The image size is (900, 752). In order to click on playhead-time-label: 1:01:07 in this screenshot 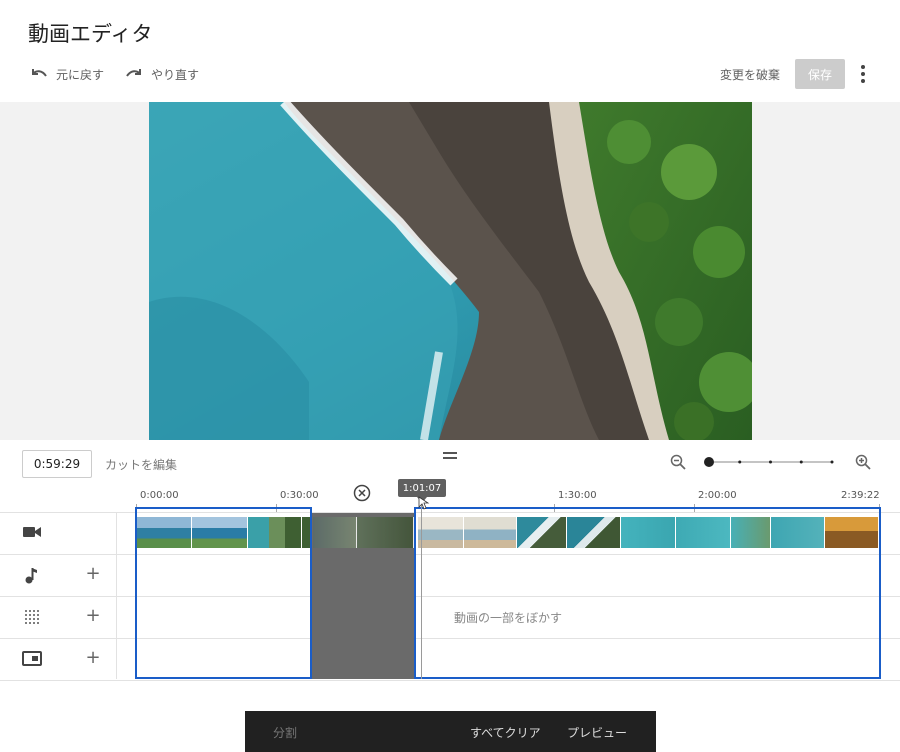, I will do `click(422, 488)`.